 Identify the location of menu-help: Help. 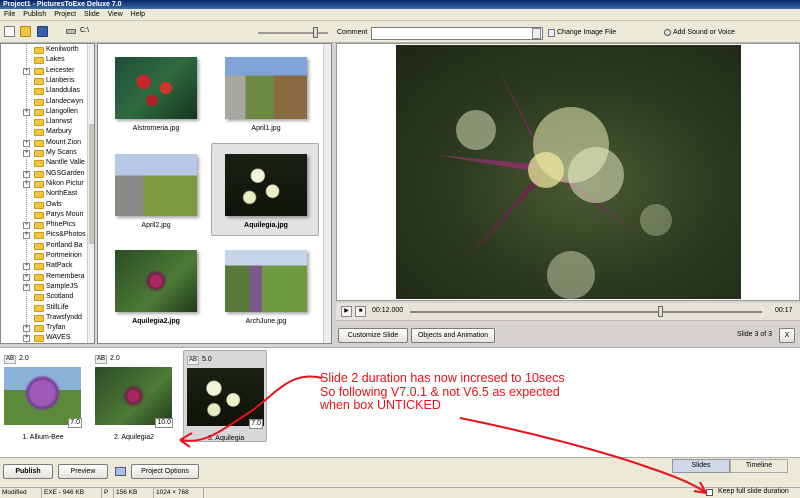
(138, 15).